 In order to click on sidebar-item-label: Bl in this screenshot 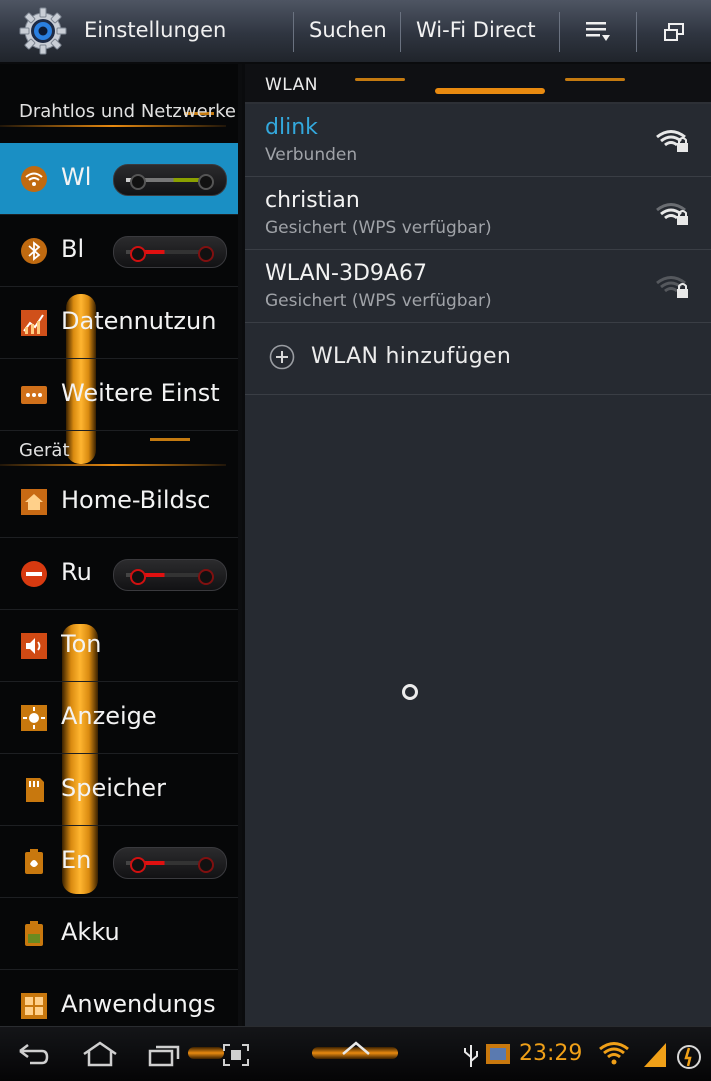, I will do `click(73, 249)`.